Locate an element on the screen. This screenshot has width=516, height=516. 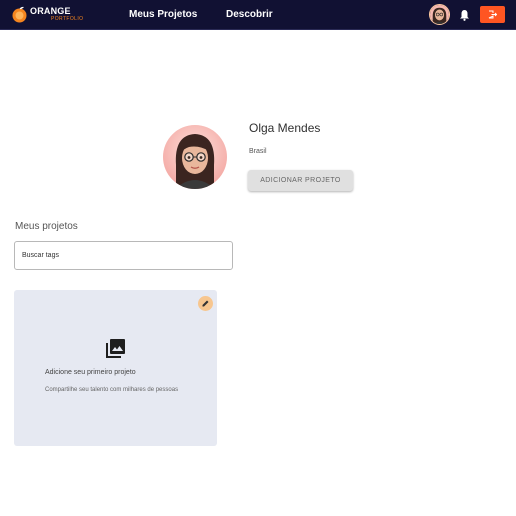
brand-logo: ORANGE PORTFOLIO is located at coordinates (47, 15).